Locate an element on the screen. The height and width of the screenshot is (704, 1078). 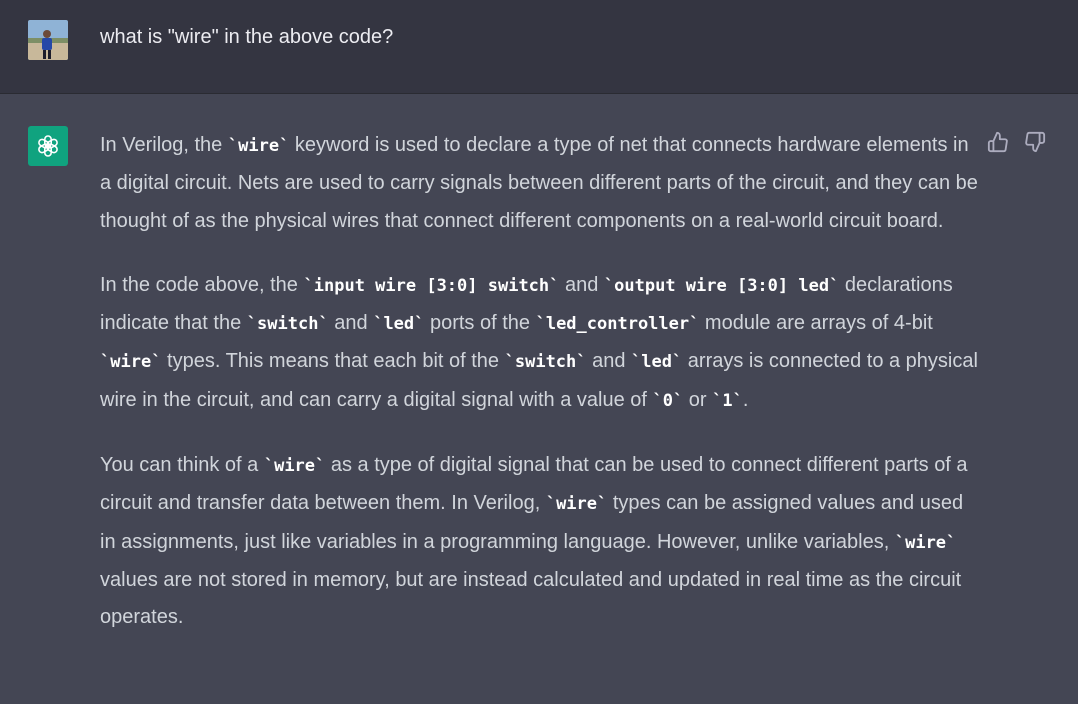
answer-text: module are arrays of 4-bit is located at coordinates (816, 323).